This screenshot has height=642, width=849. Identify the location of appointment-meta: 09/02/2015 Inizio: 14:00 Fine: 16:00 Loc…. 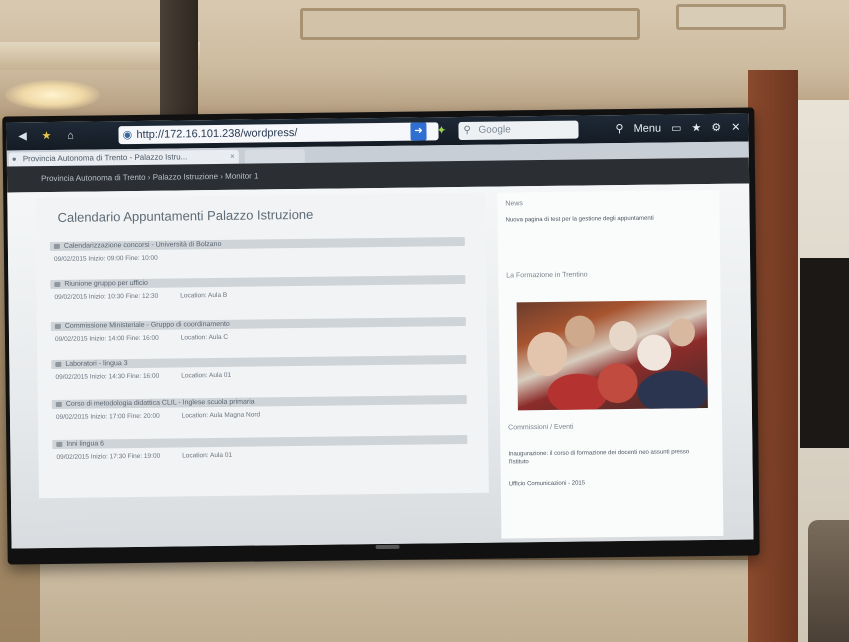
(141, 338).